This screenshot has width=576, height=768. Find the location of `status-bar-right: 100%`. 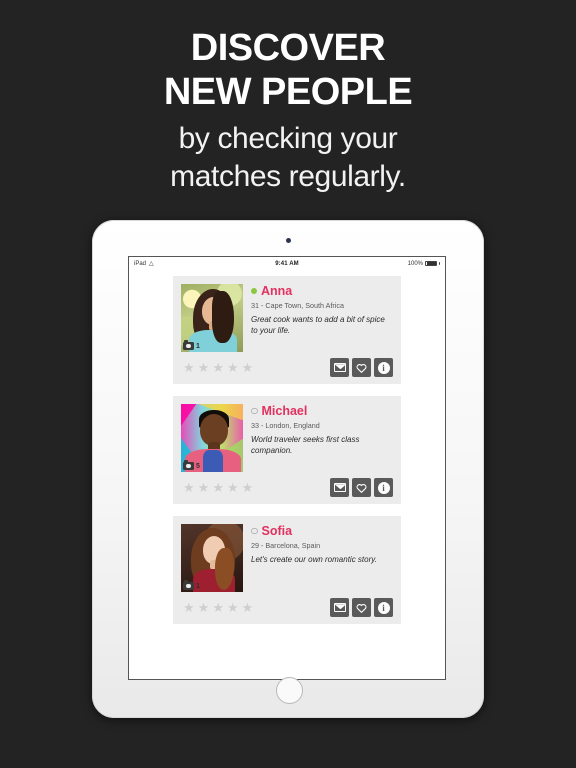

status-bar-right: 100% is located at coordinates (424, 264).